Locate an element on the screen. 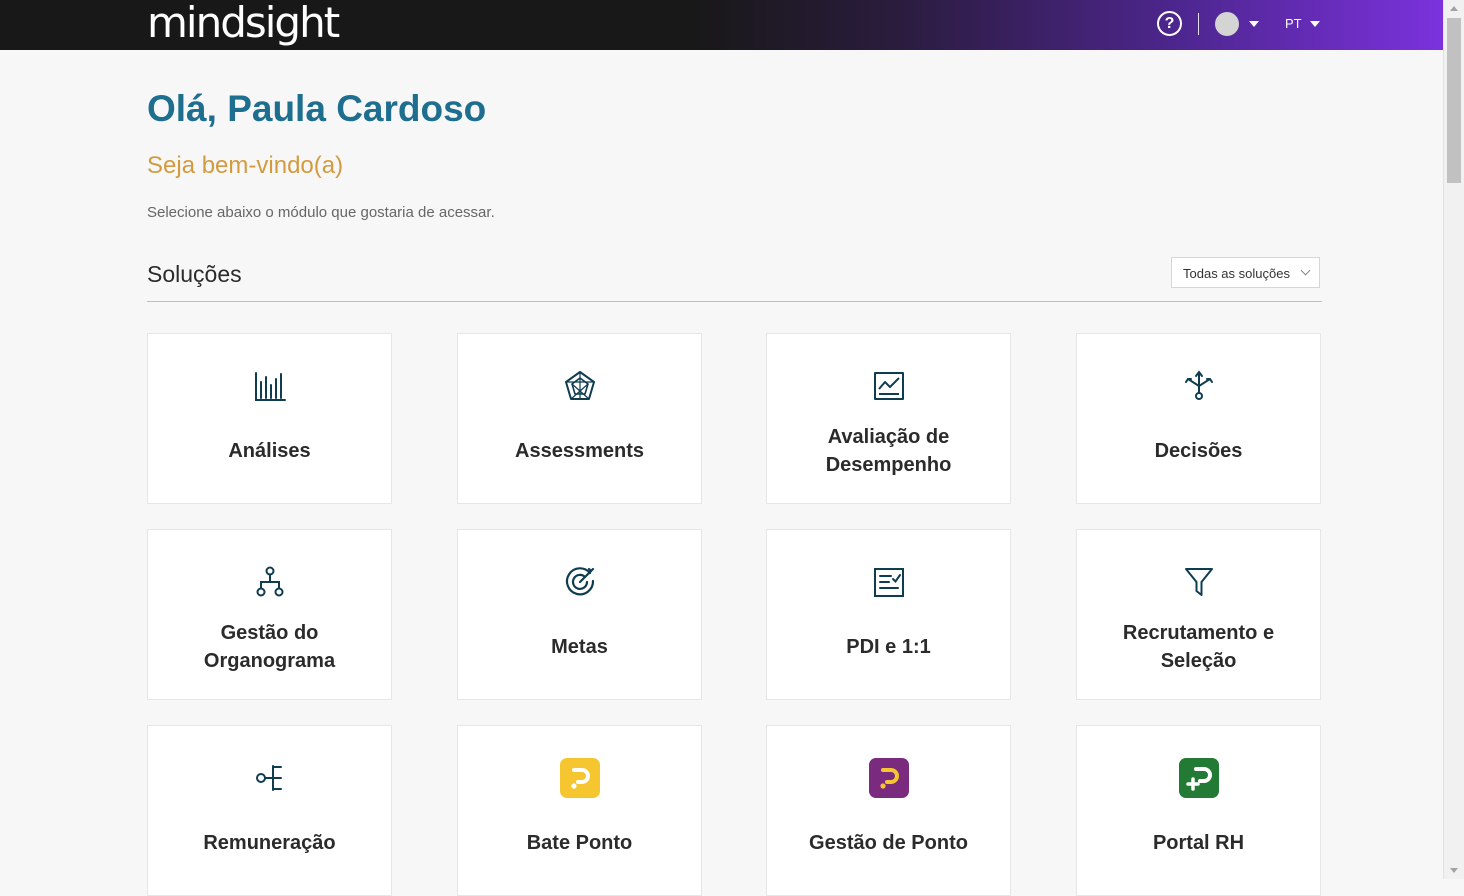 The image size is (1464, 896). module-label: Gestão do Organograma is located at coordinates (269, 647).